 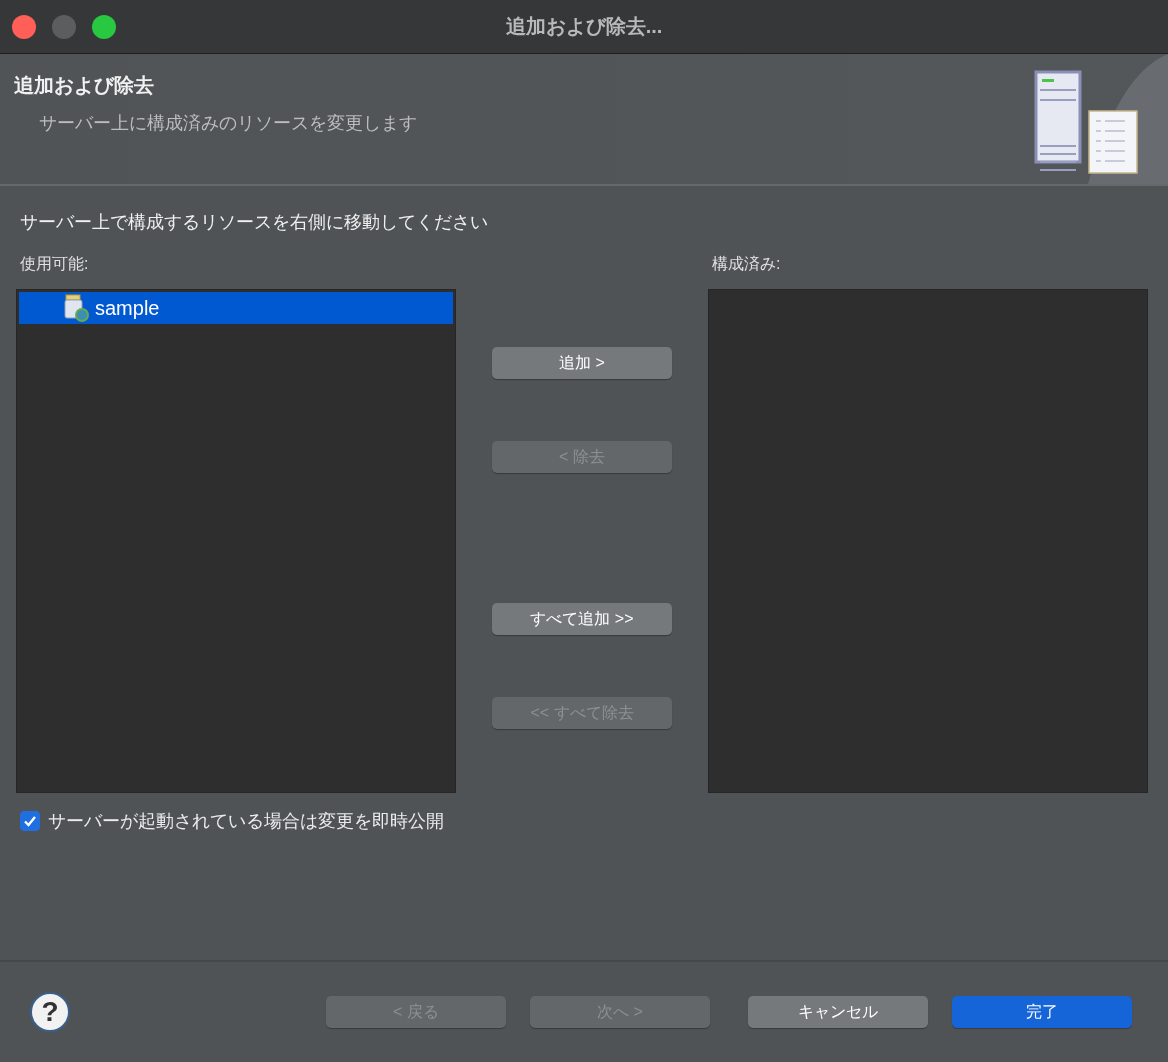 What do you see at coordinates (236, 308) in the screenshot?
I see `list-item: sample` at bounding box center [236, 308].